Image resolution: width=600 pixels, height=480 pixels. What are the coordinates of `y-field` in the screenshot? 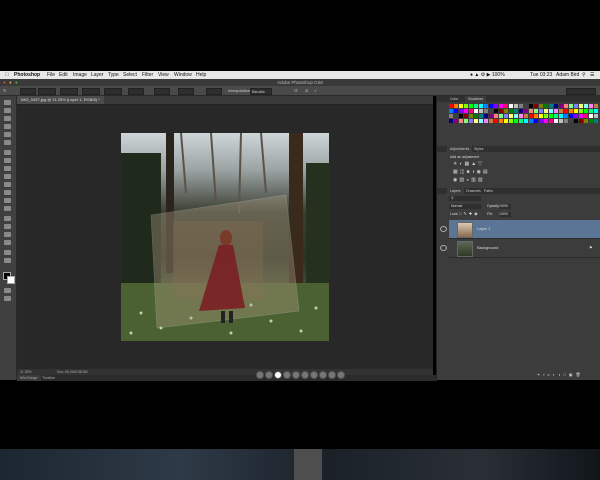 It's located at (69, 91).